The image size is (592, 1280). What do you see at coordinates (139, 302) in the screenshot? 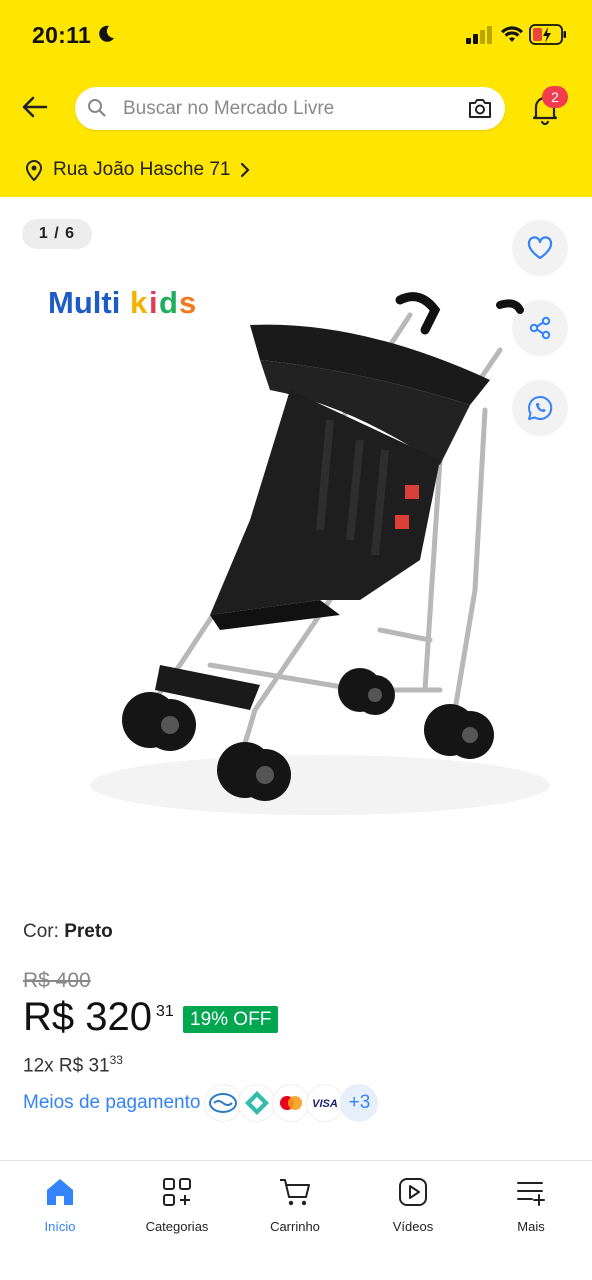
I see `svg-text: k` at bounding box center [139, 302].